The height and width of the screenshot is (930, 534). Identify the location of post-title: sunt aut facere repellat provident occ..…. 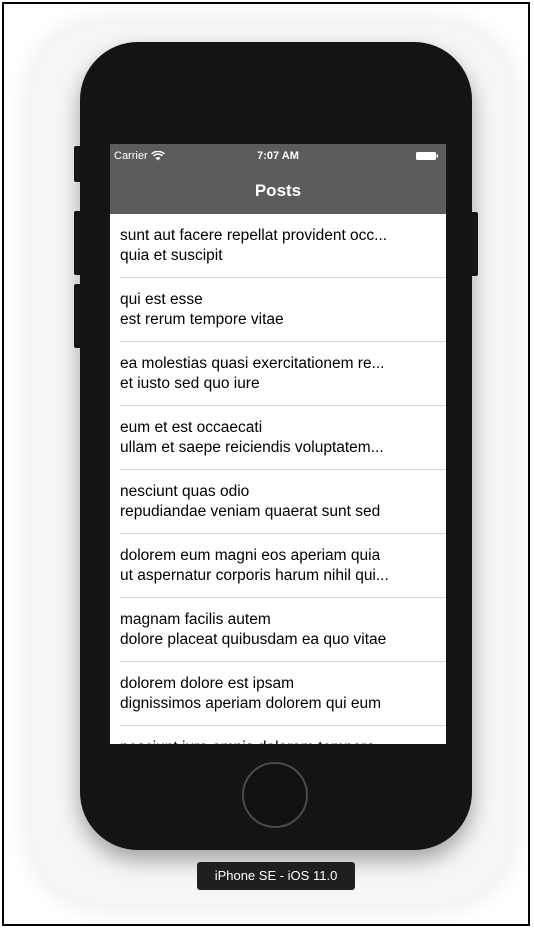
(254, 235).